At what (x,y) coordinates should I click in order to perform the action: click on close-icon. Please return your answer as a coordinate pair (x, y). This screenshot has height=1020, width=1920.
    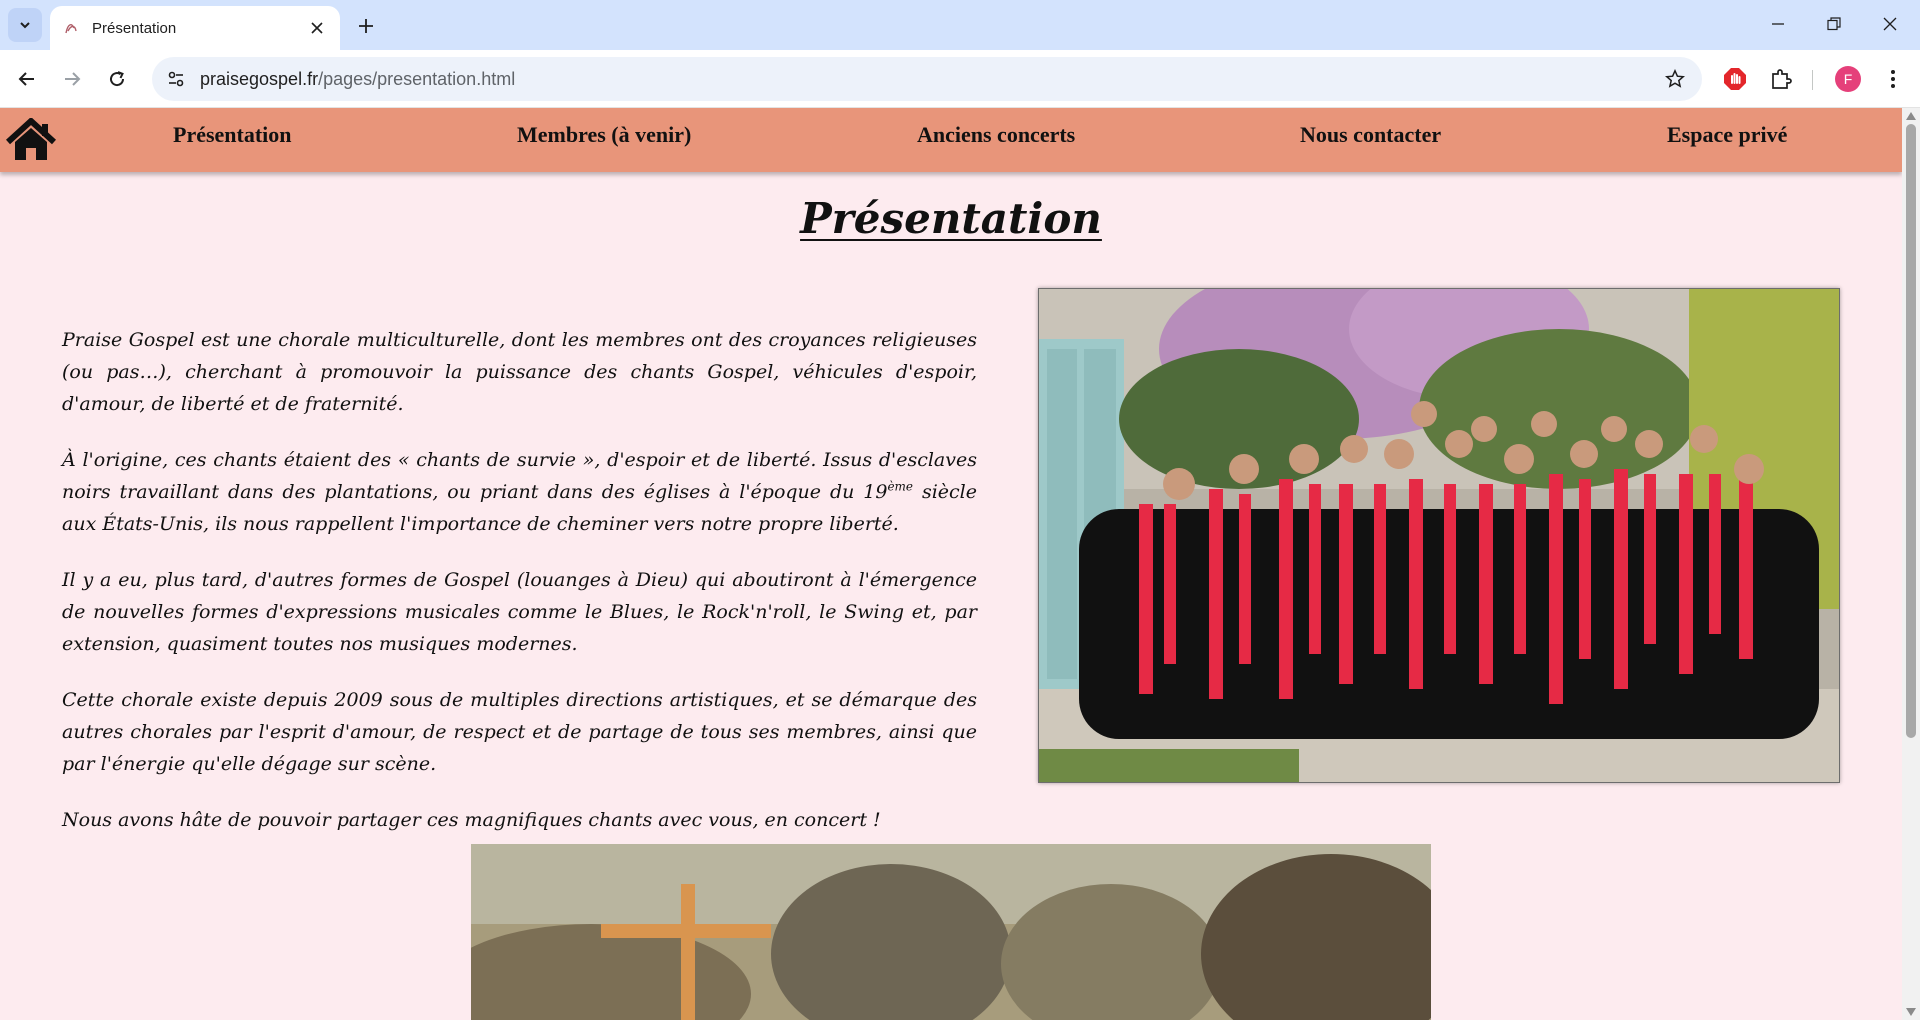
    Looking at the image, I should click on (317, 28).